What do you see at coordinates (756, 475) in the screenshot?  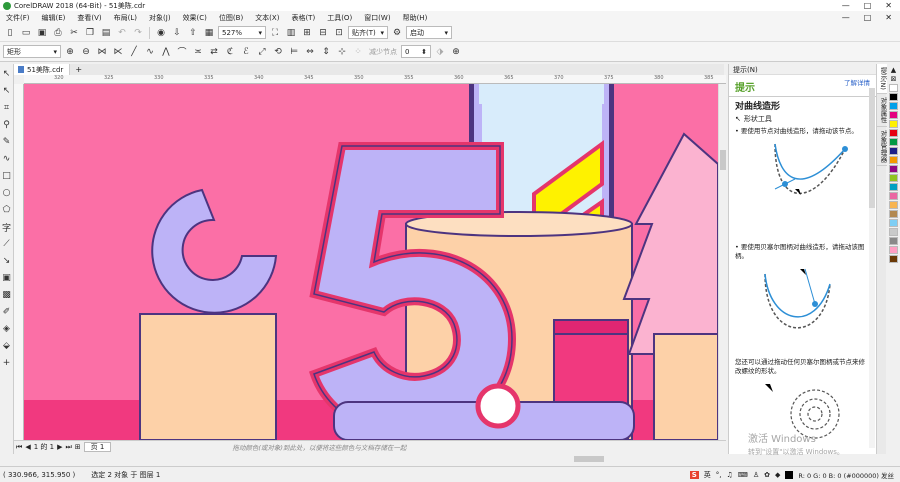 I see `user-icon: ♙` at bounding box center [756, 475].